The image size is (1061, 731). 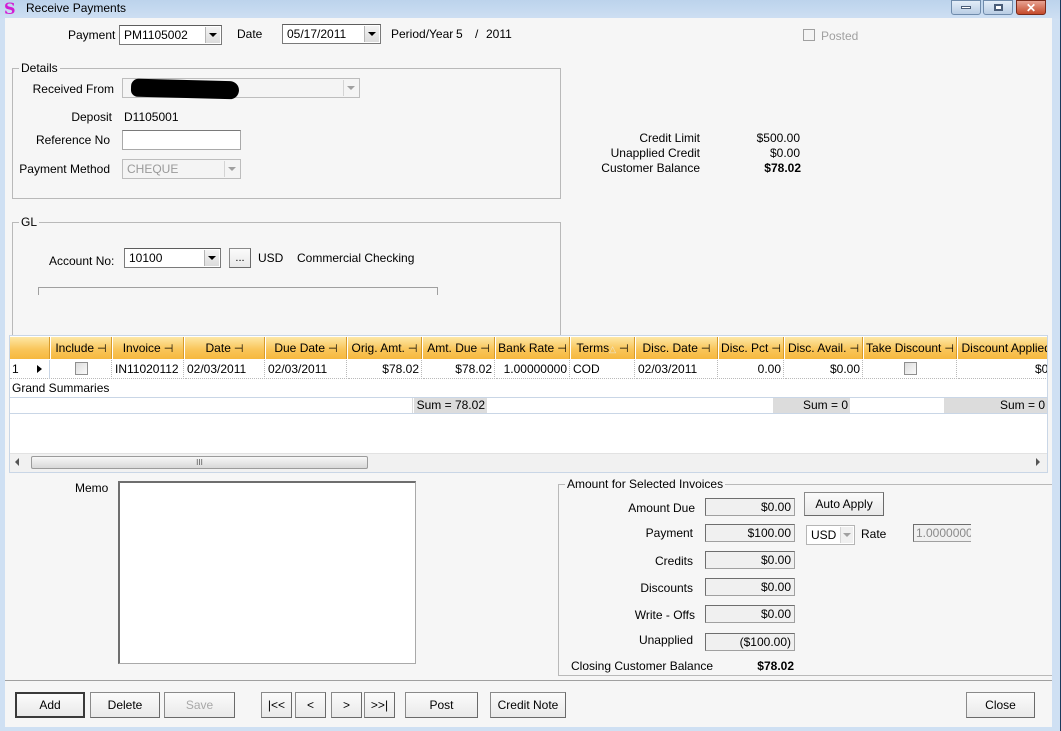 What do you see at coordinates (1031, 7) in the screenshot?
I see `window-close-button: ✕` at bounding box center [1031, 7].